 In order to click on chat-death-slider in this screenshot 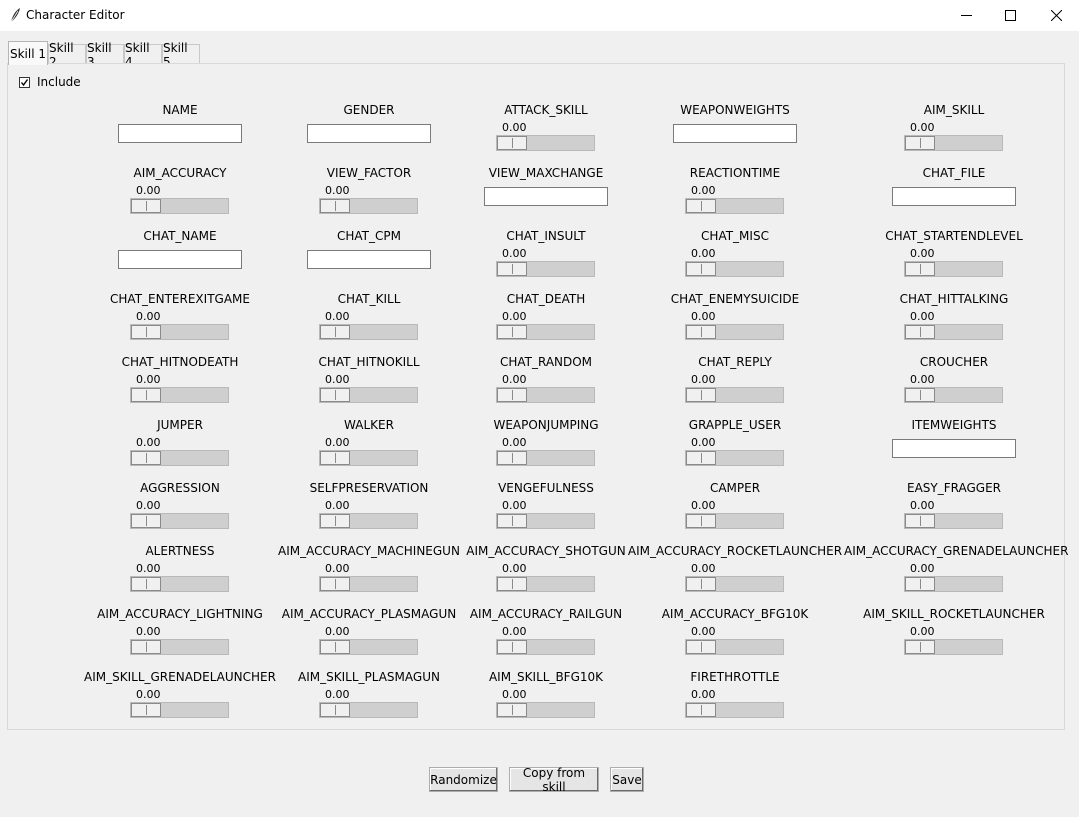, I will do `click(545, 332)`.